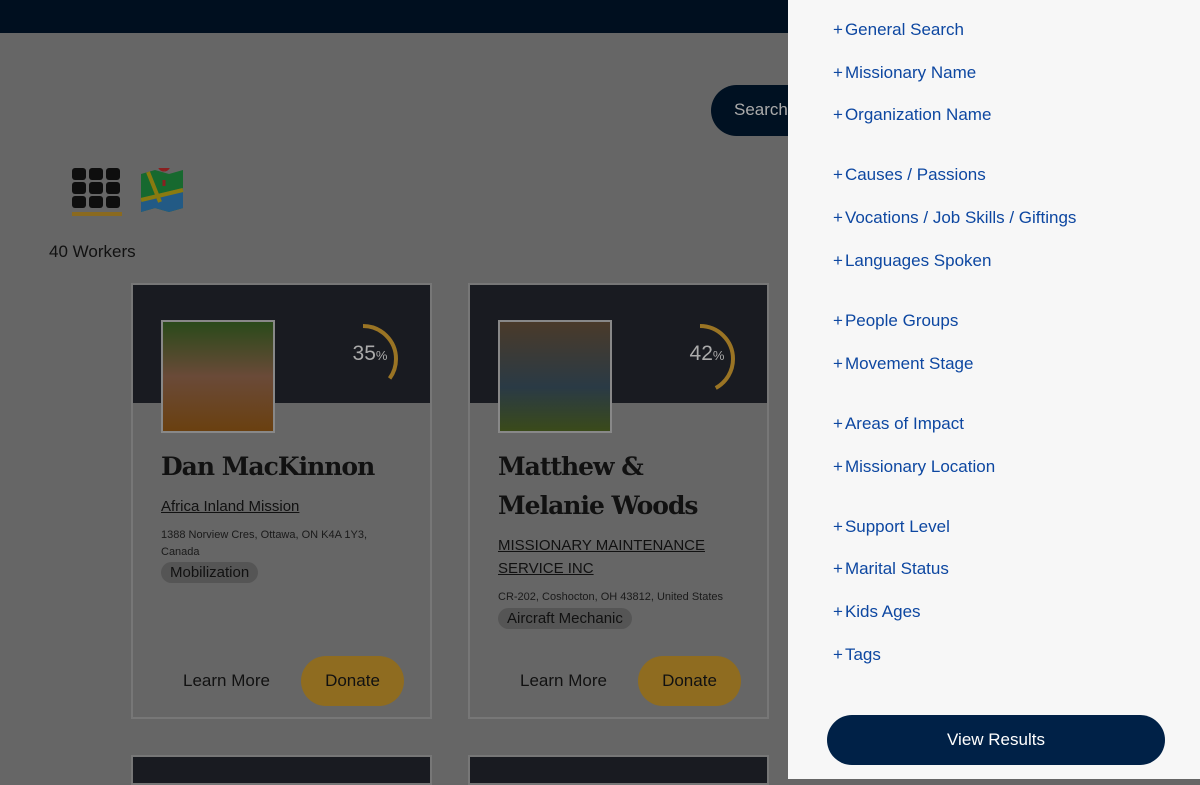  I want to click on filter-label: People Groups, so click(901, 320).